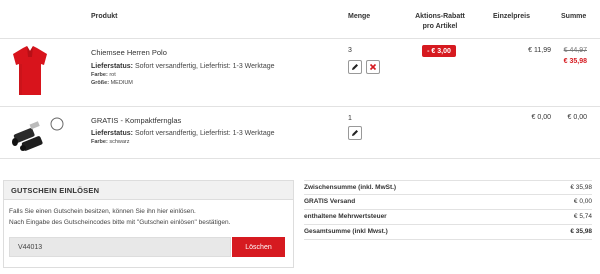  I want to click on col-header-discount-line2: pro Artikel, so click(440, 26).